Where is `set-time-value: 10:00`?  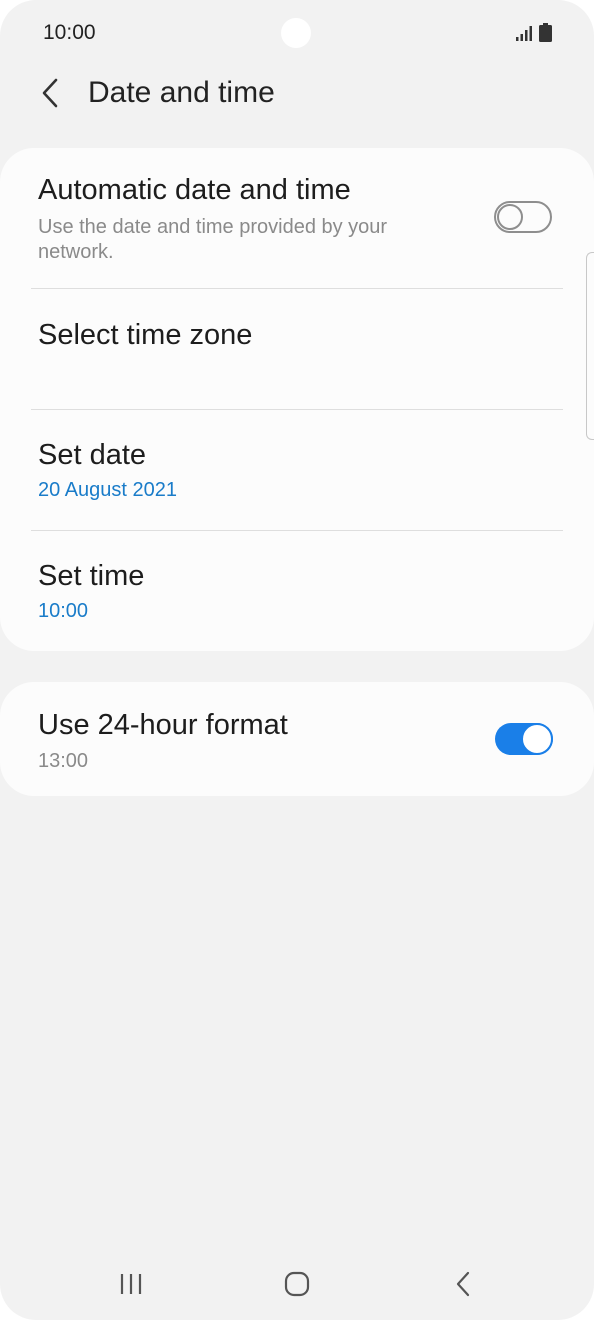 set-time-value: 10:00 is located at coordinates (63, 611).